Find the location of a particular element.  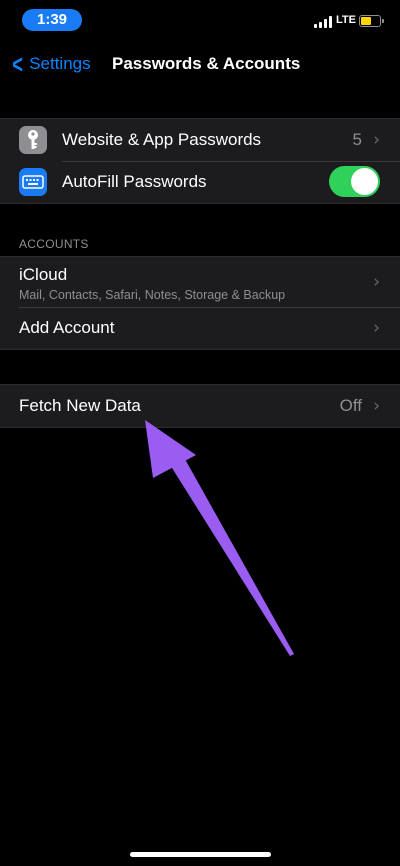

cellular-signal-icon is located at coordinates (323, 22).